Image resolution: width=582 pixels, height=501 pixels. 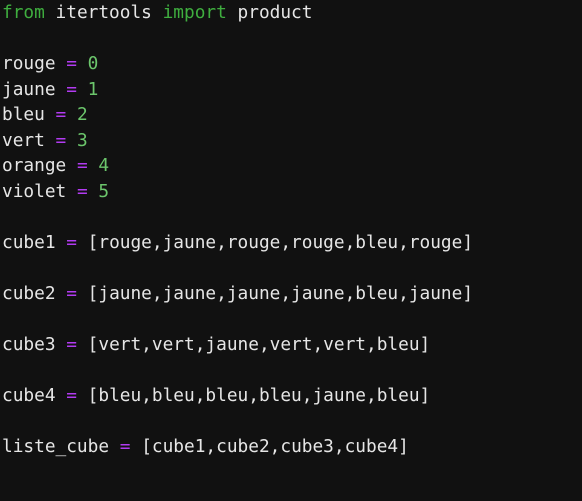 What do you see at coordinates (39, 191) in the screenshot?
I see `identifier-token: violet` at bounding box center [39, 191].